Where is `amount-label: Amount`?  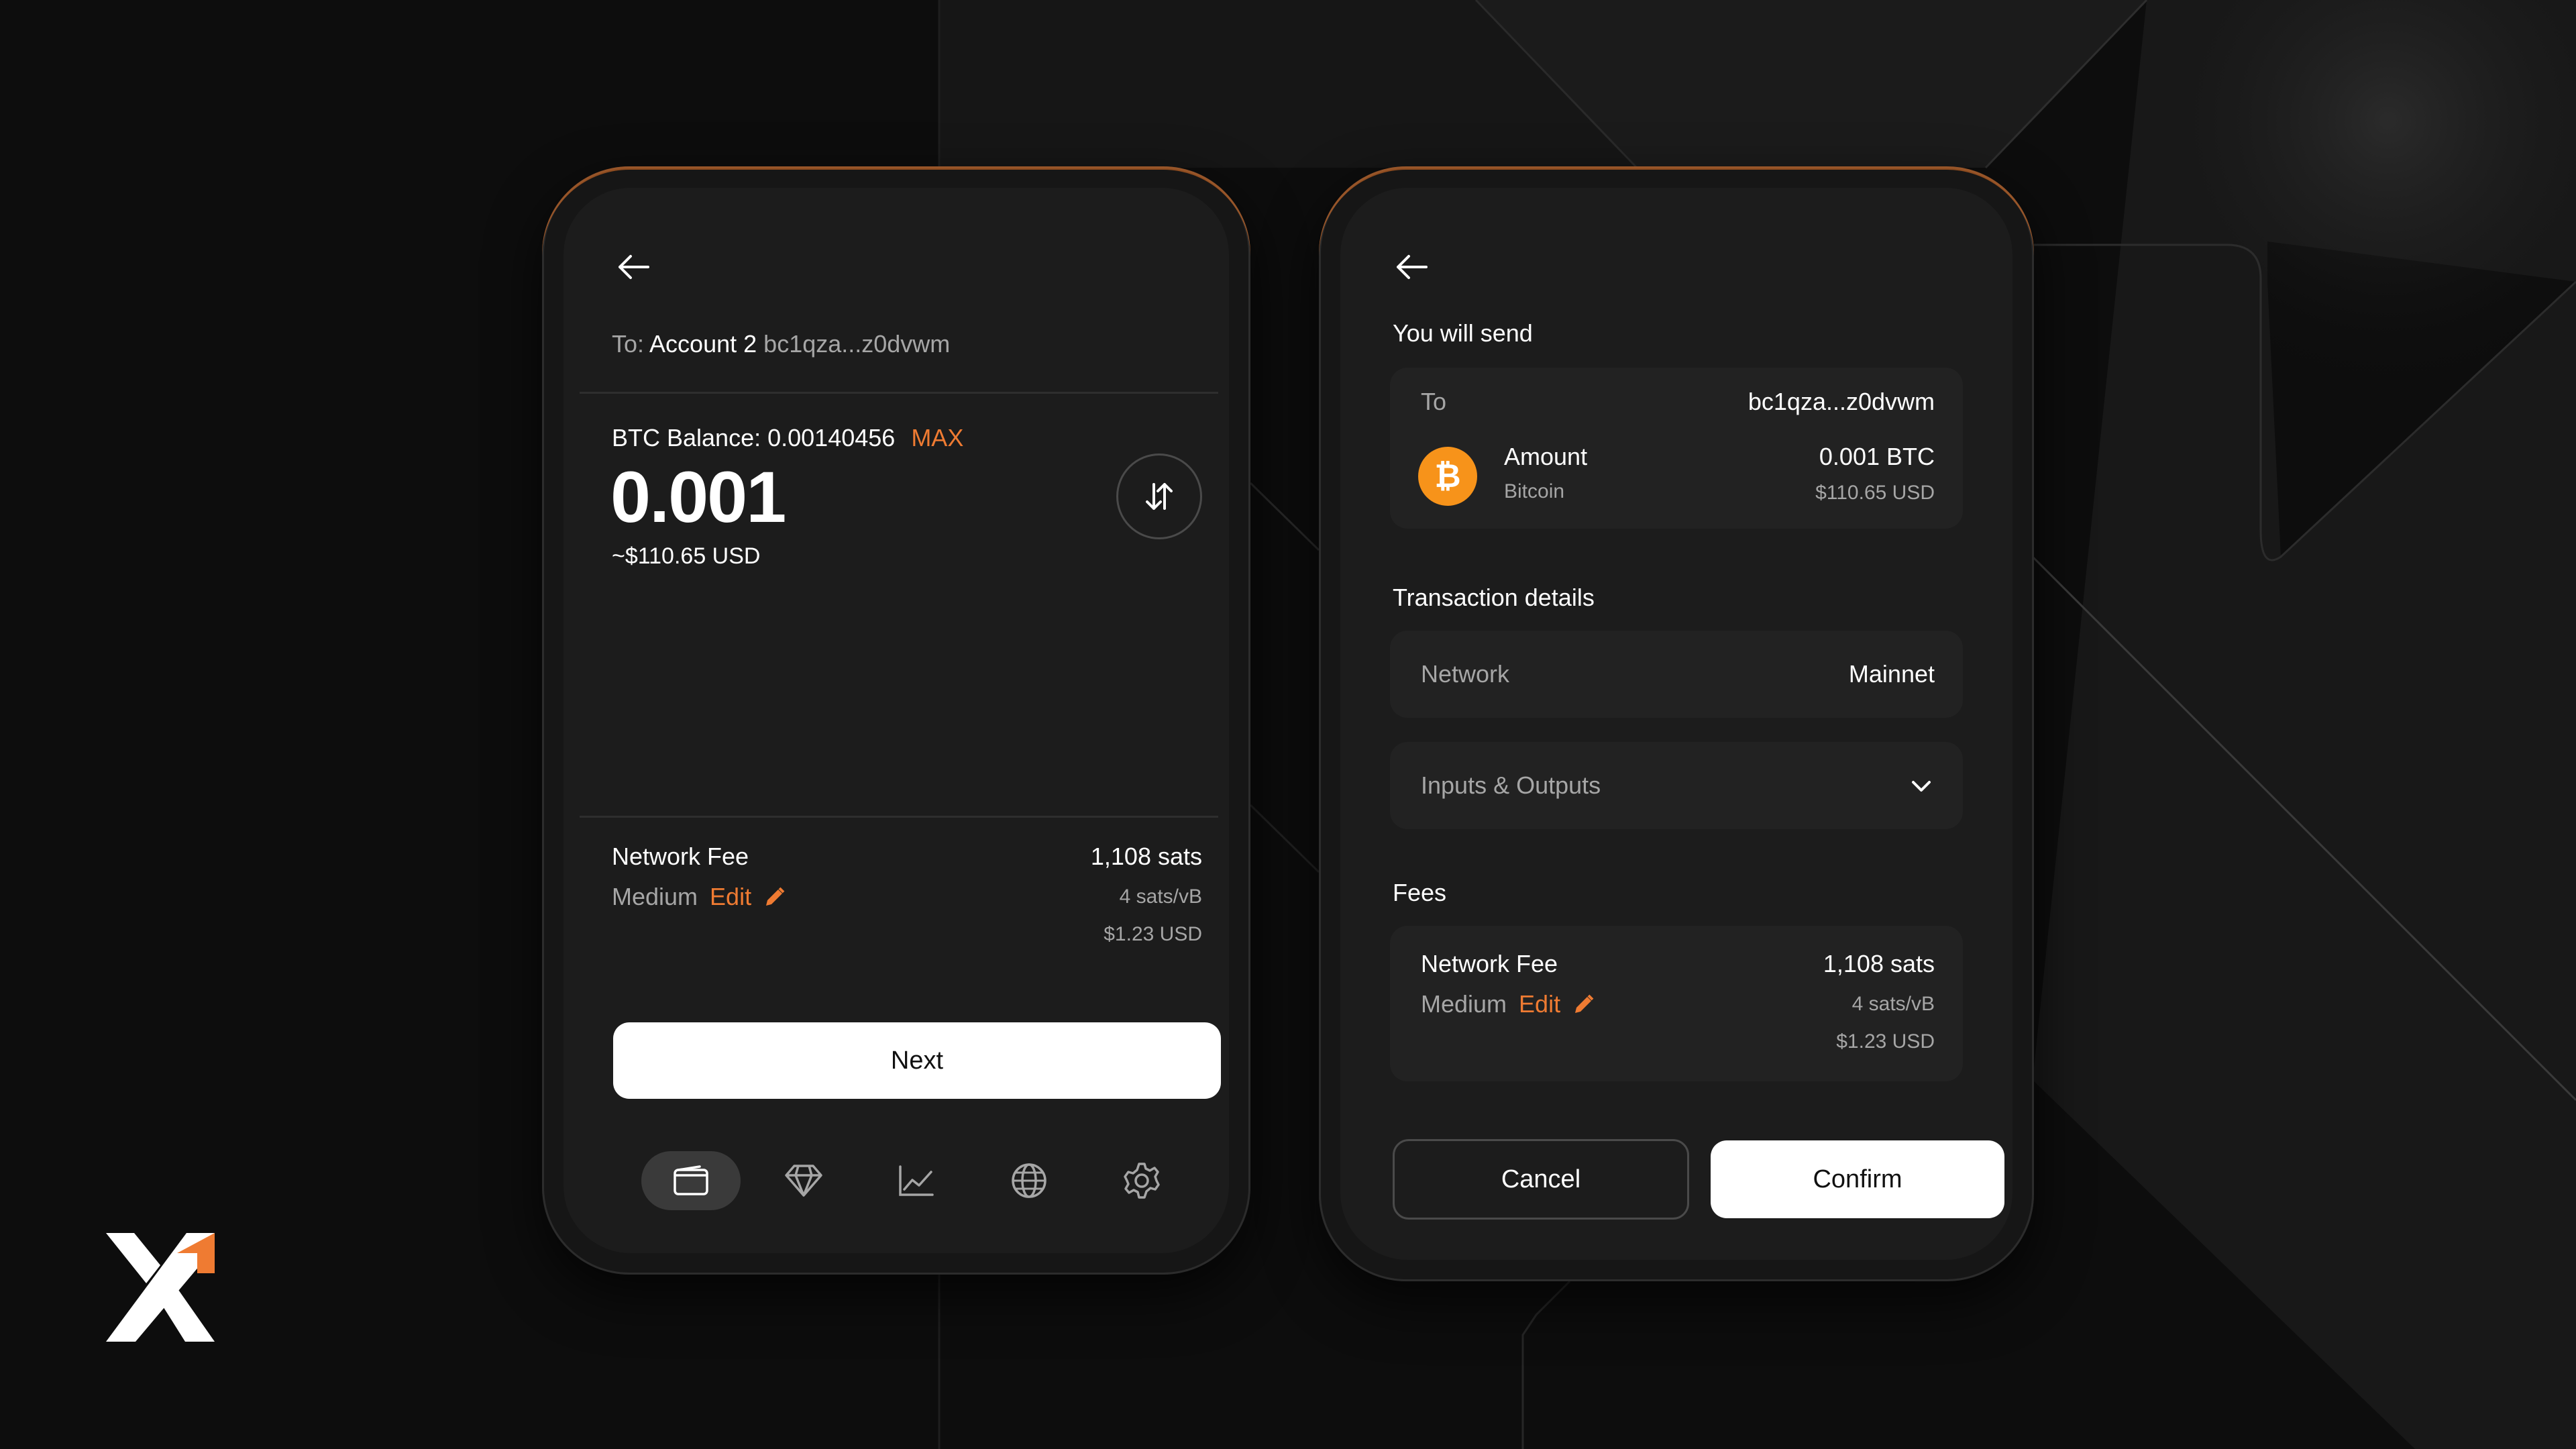
amount-label: Amount is located at coordinates (1546, 456).